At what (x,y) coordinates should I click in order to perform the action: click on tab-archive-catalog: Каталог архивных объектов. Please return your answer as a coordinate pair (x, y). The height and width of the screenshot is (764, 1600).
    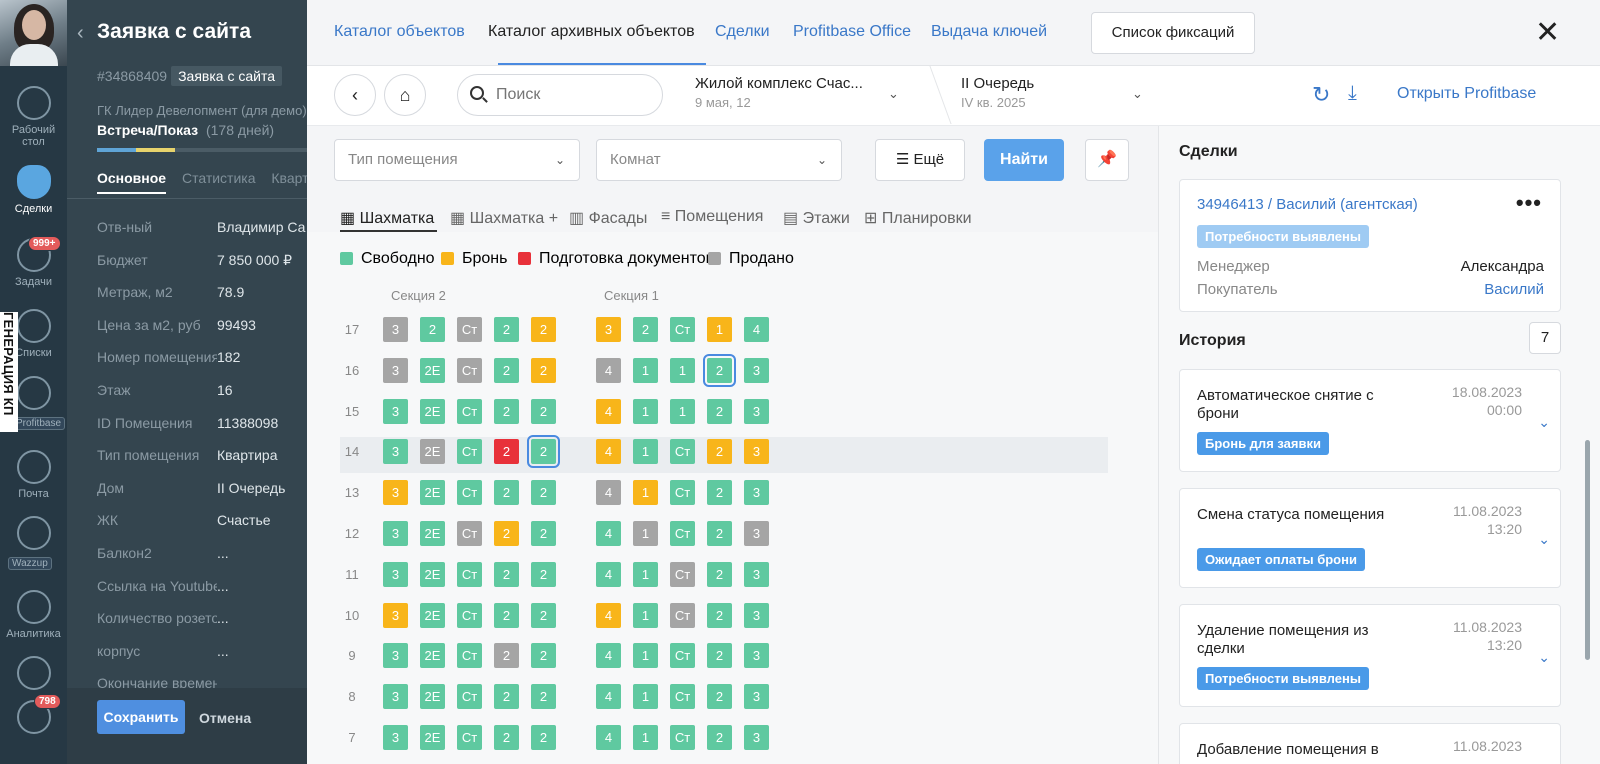
    Looking at the image, I should click on (591, 32).